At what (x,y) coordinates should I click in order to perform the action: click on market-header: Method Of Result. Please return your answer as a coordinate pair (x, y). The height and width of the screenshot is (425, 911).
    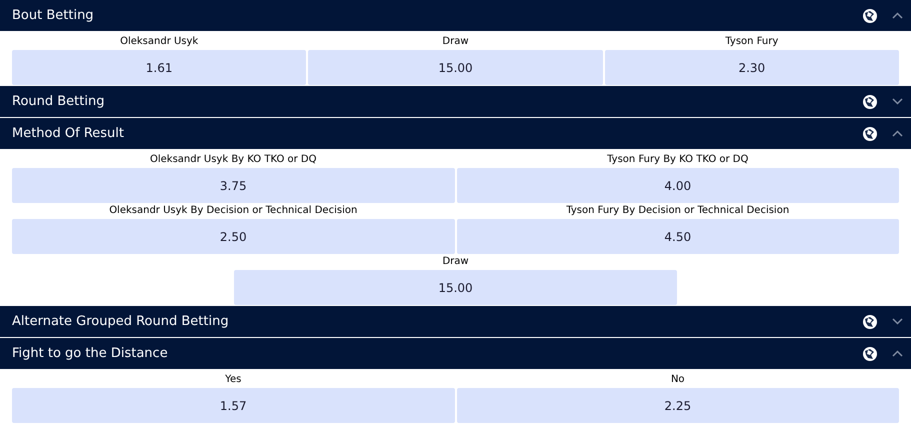
    Looking at the image, I should click on (455, 134).